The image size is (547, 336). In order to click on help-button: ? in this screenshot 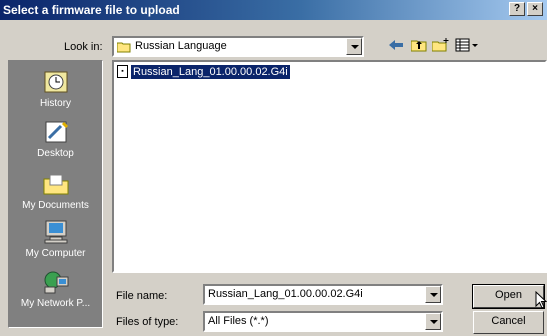, I will do `click(517, 9)`.